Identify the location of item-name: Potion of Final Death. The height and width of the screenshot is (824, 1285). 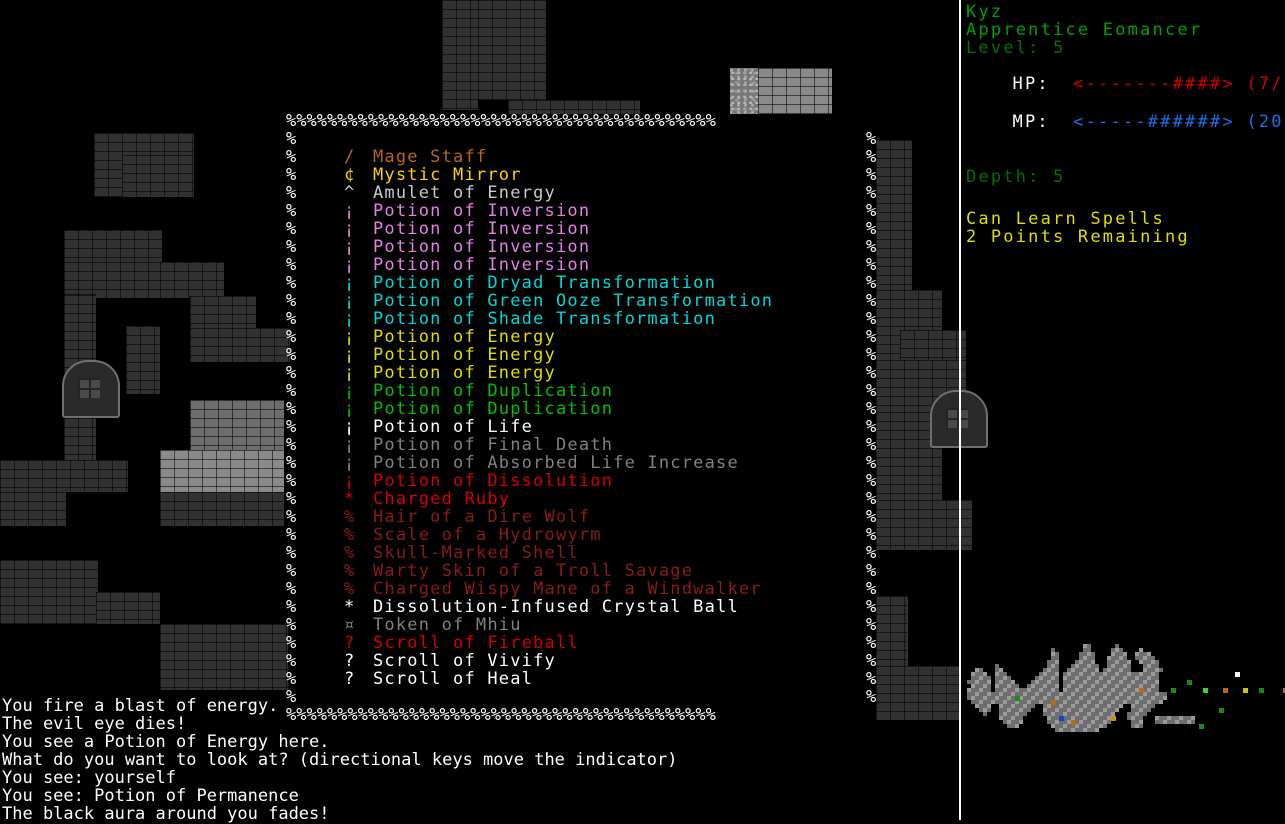
(493, 445).